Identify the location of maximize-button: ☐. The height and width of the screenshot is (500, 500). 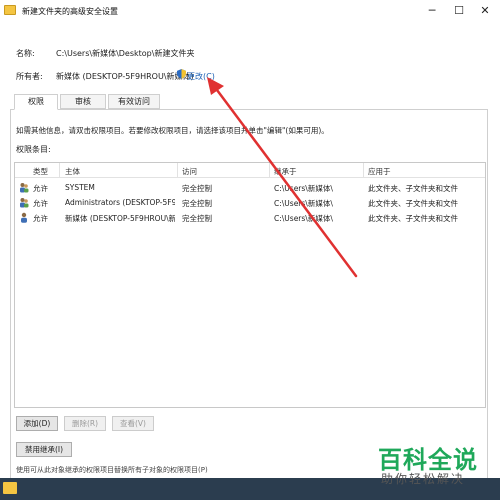
(459, 11).